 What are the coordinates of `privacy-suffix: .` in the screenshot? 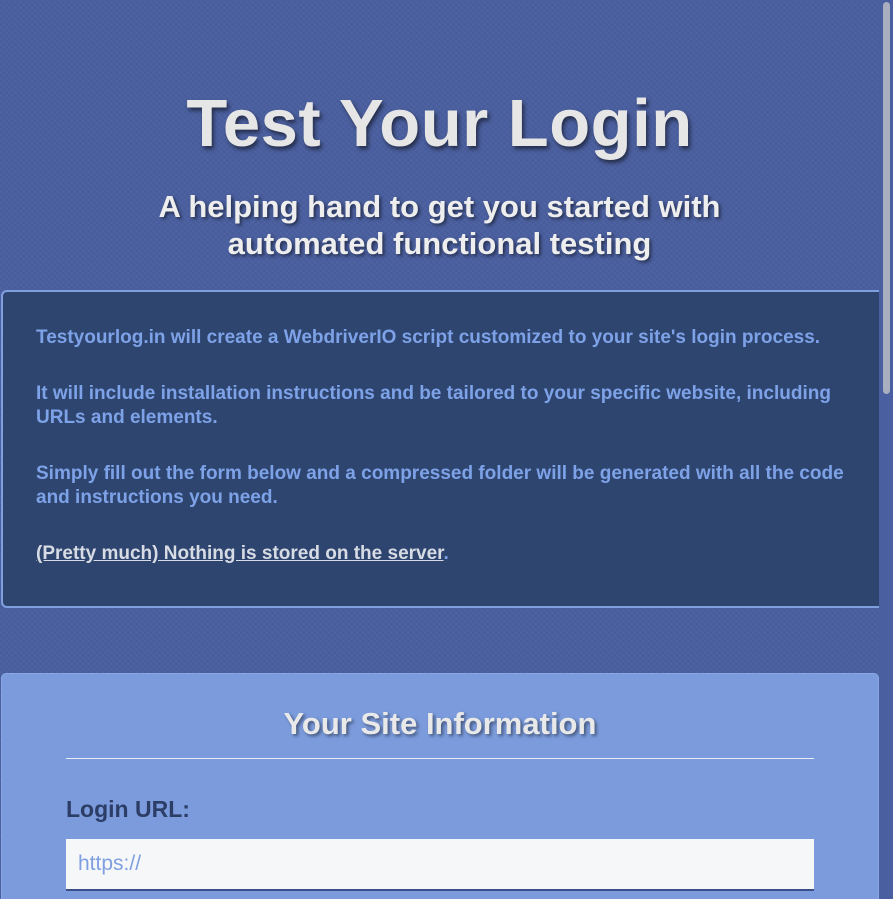 It's located at (446, 553).